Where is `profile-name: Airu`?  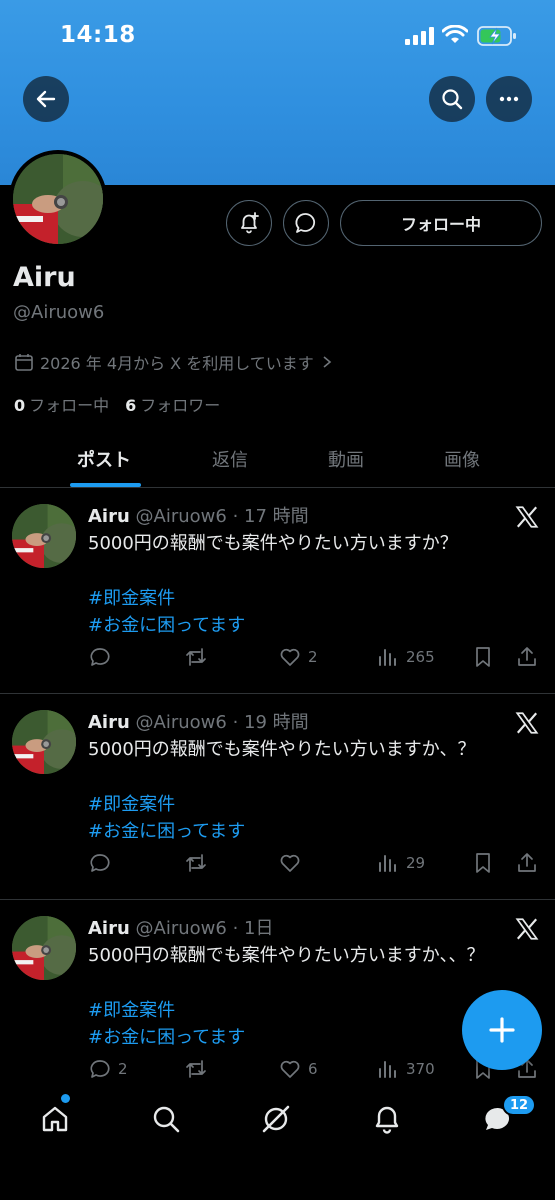 profile-name: Airu is located at coordinates (44, 277).